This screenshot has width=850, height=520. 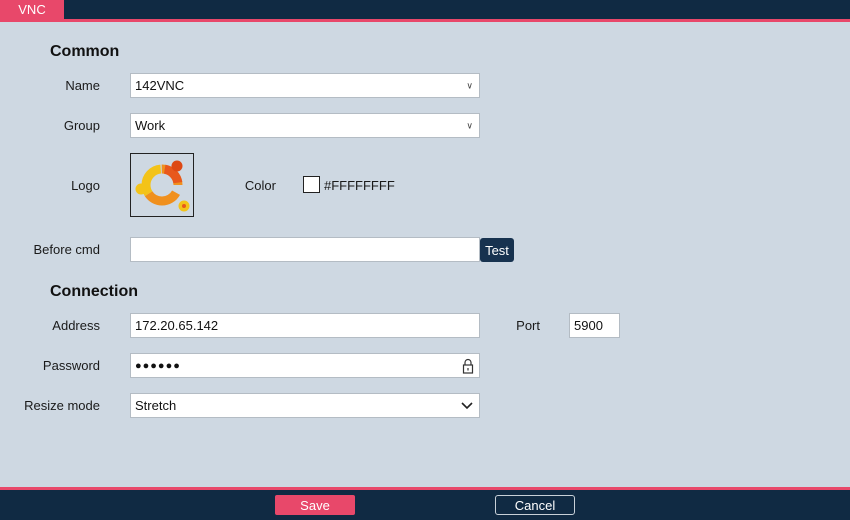 I want to click on password-value: ●●●●●●, so click(x=158, y=365).